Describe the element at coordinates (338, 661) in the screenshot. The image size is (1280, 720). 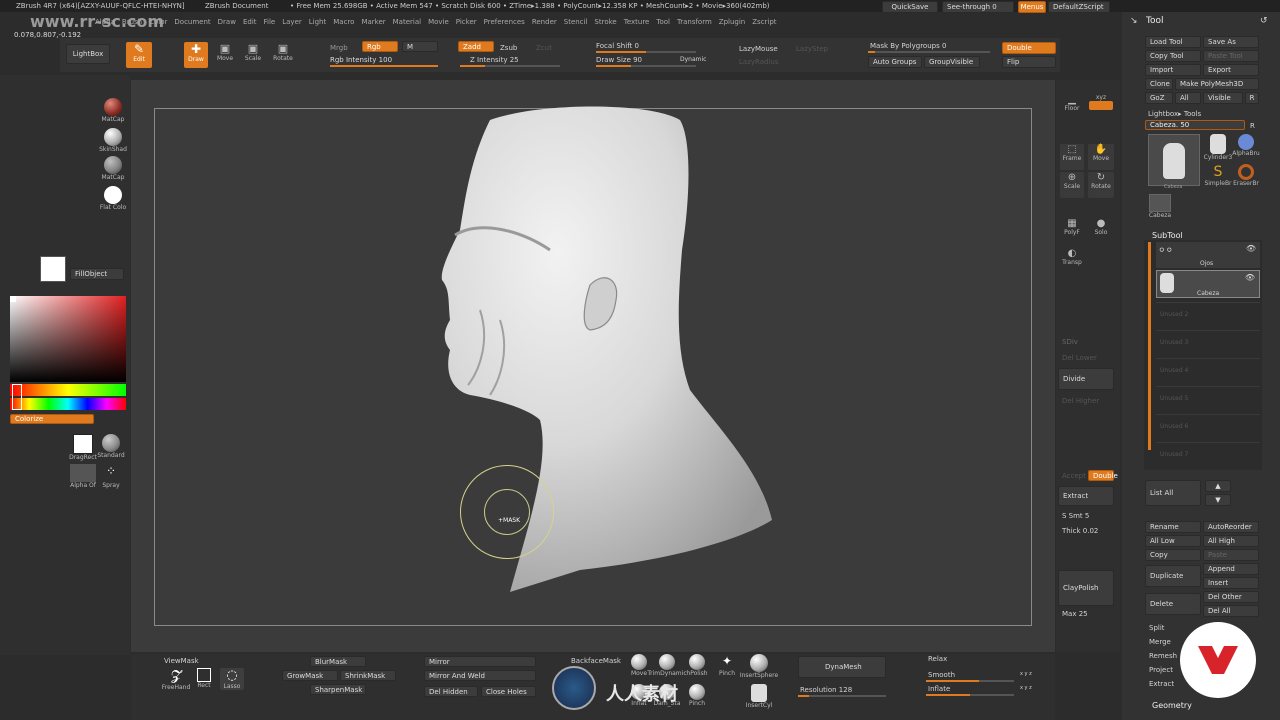
I see `blurmask-button: BlurMask` at that location.